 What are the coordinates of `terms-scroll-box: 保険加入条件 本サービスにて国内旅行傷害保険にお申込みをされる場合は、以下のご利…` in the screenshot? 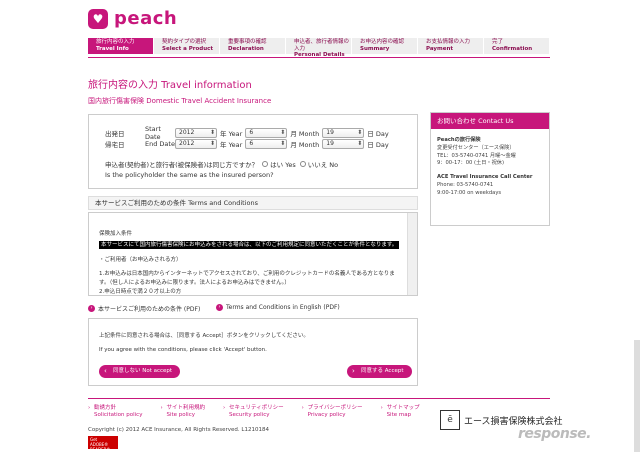 It's located at (253, 254).